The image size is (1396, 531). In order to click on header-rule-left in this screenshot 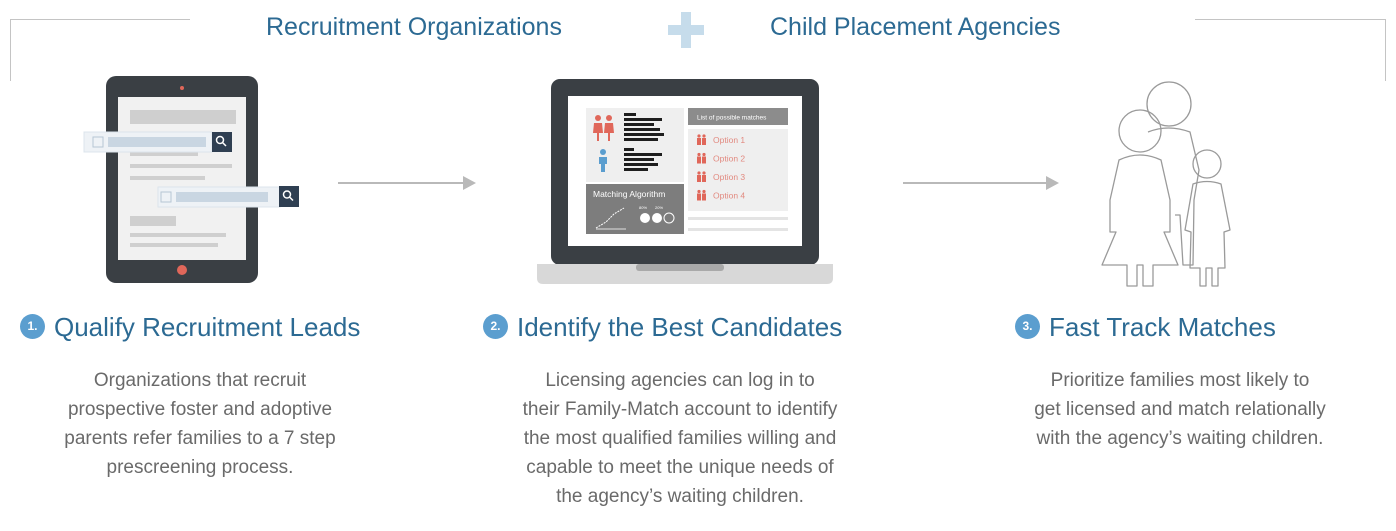, I will do `click(100, 19)`.